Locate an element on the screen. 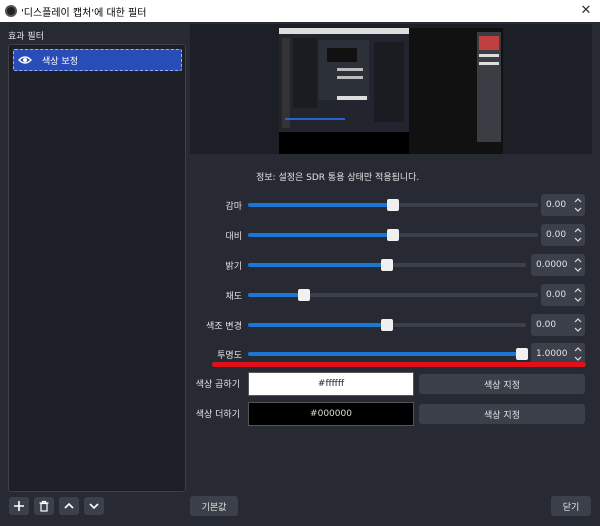  close-window-button: ✕ is located at coordinates (586, 11).